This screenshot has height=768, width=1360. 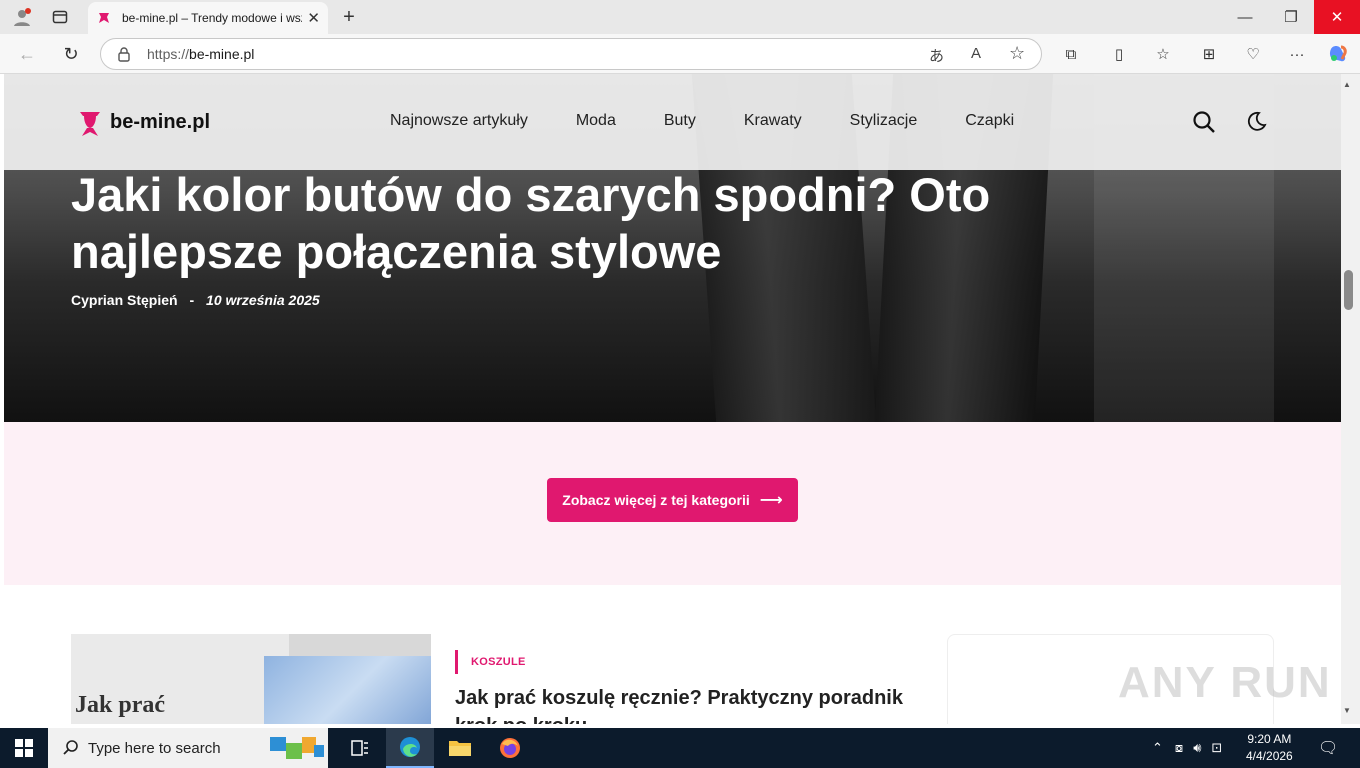 What do you see at coordinates (656, 500) in the screenshot?
I see `cta-label: Zobacz więcej z tej kategorii` at bounding box center [656, 500].